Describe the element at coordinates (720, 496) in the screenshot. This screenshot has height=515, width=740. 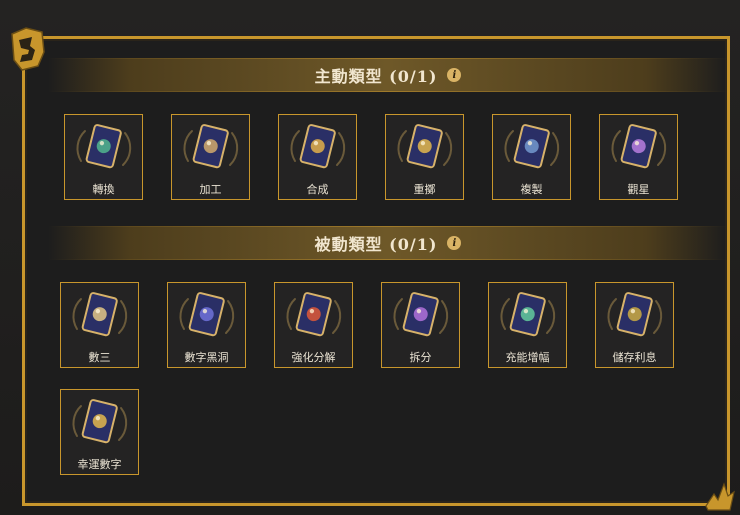
I see `frame-corner-ornament-icon` at that location.